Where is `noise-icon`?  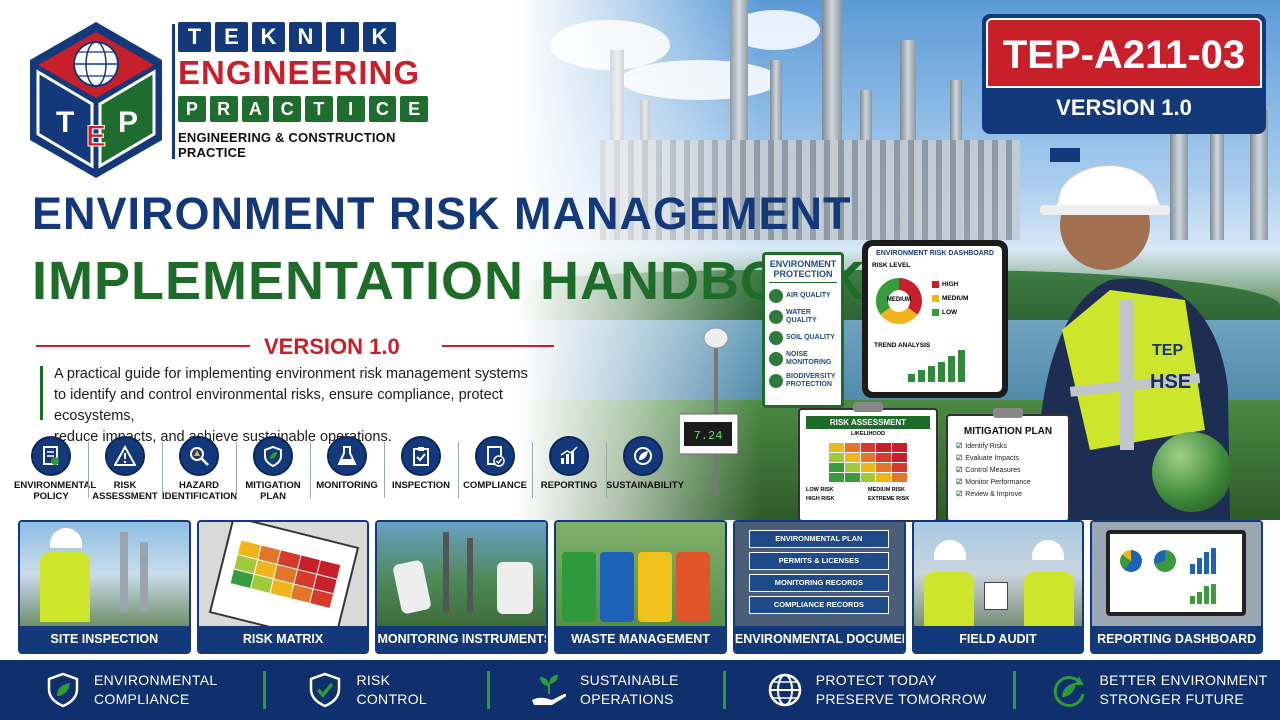
noise-icon is located at coordinates (776, 359).